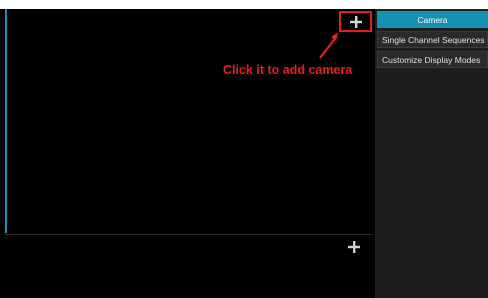 Image resolution: width=488 pixels, height=298 pixels. Describe the element at coordinates (328, 45) in the screenshot. I see `annotation-arrow-icon` at that location.